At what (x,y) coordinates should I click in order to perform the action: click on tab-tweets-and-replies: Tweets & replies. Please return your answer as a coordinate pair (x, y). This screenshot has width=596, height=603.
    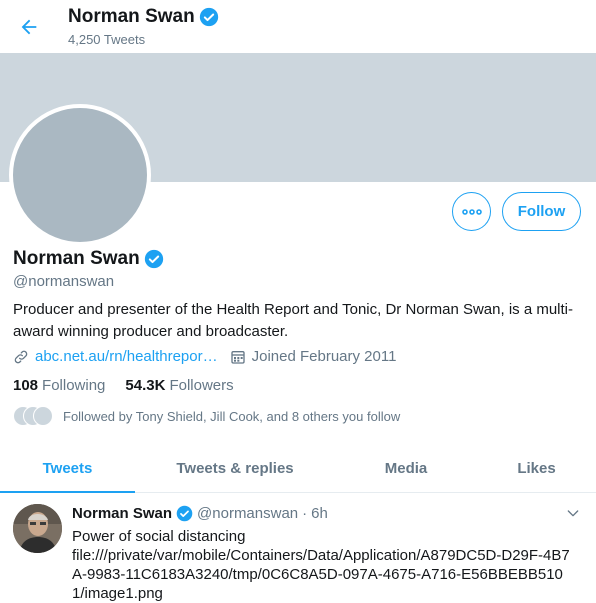
    Looking at the image, I should click on (235, 468).